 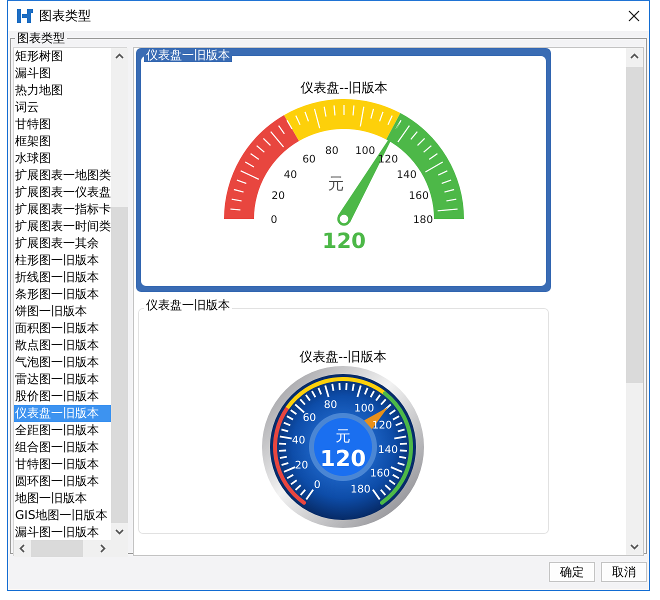 What do you see at coordinates (382, 426) in the screenshot?
I see `scale-label: 120` at bounding box center [382, 426].